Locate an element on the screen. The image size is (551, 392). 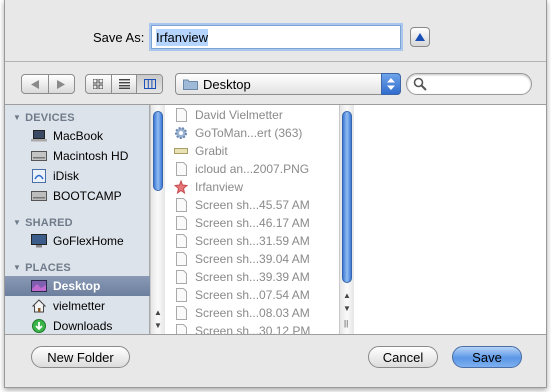
home-icon is located at coordinates (39, 306).